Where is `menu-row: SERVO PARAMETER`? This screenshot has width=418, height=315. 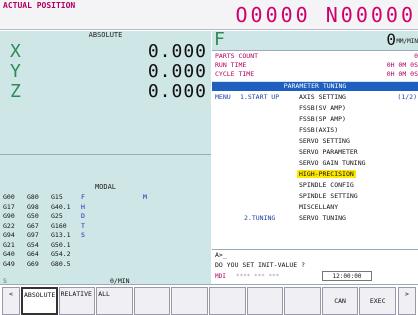 menu-row: SERVO PARAMETER is located at coordinates (315, 153).